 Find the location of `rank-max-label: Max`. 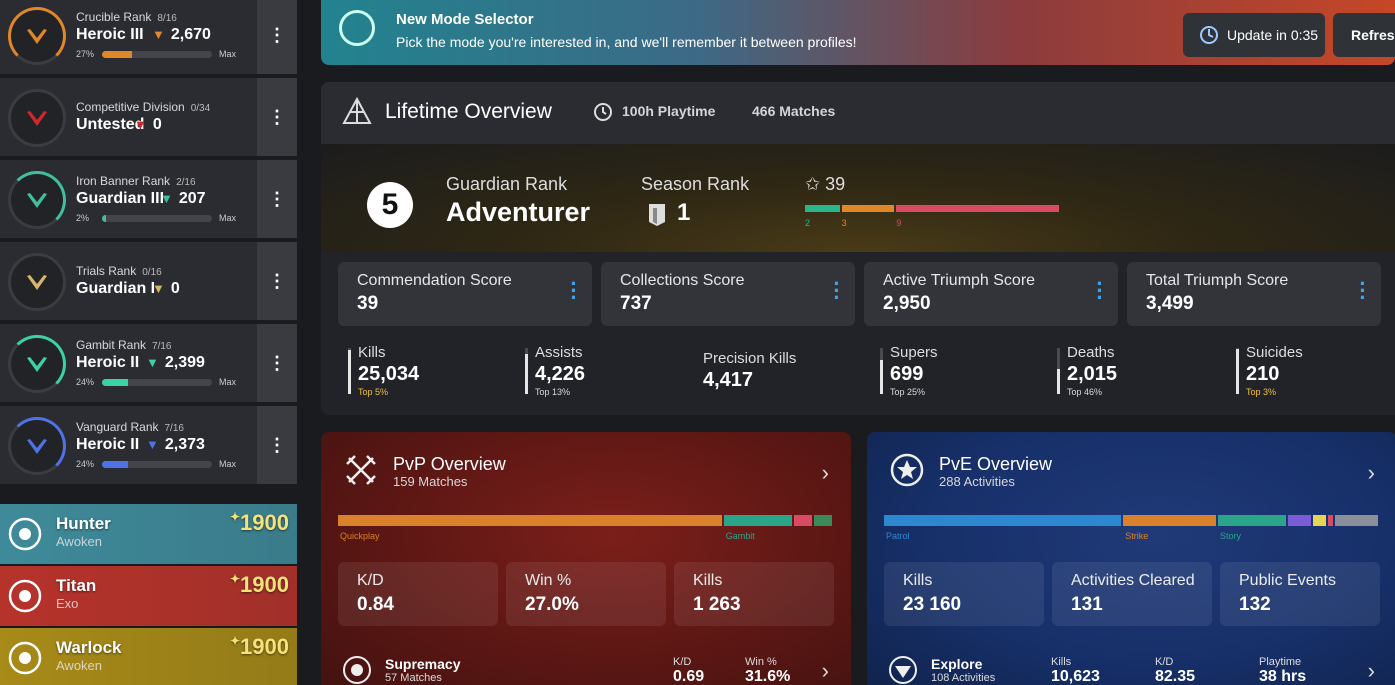

rank-max-label: Max is located at coordinates (228, 218).